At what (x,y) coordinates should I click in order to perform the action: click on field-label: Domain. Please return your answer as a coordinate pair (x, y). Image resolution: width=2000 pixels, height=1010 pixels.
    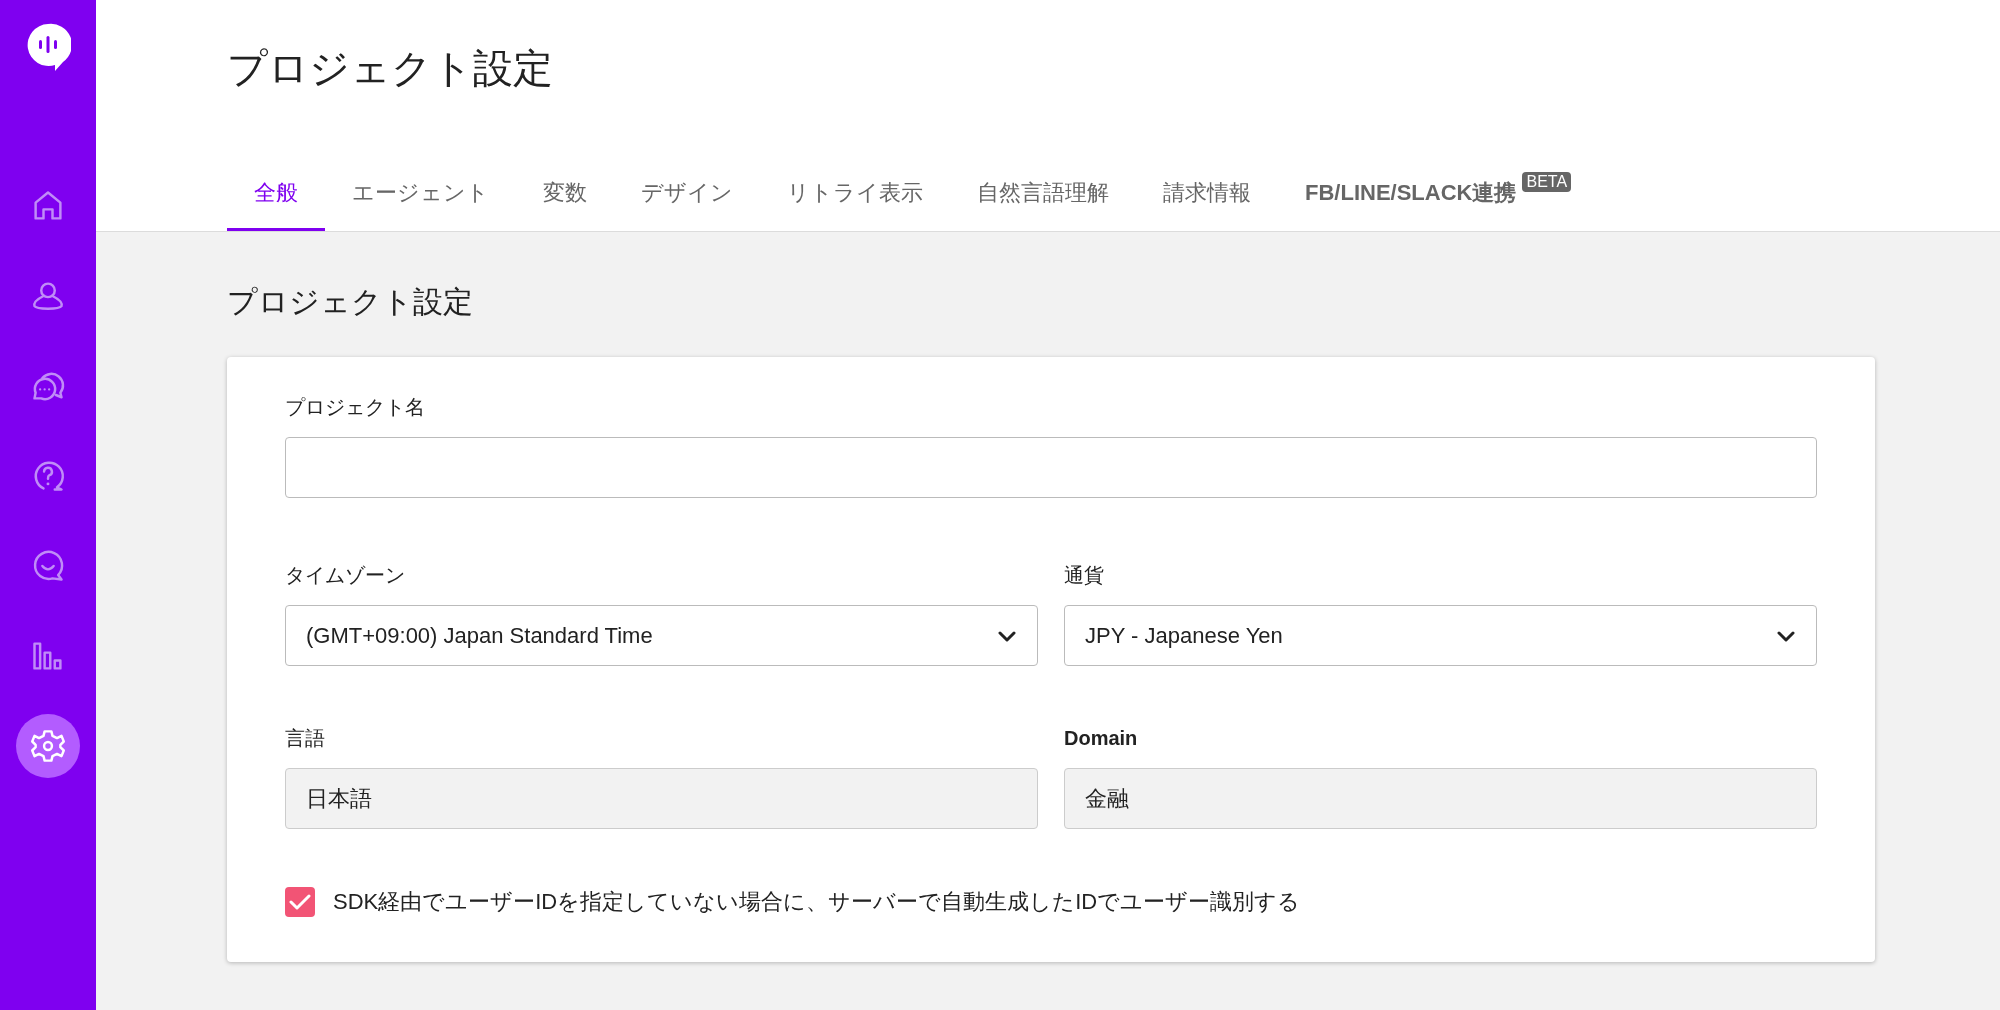
    Looking at the image, I should click on (1101, 738).